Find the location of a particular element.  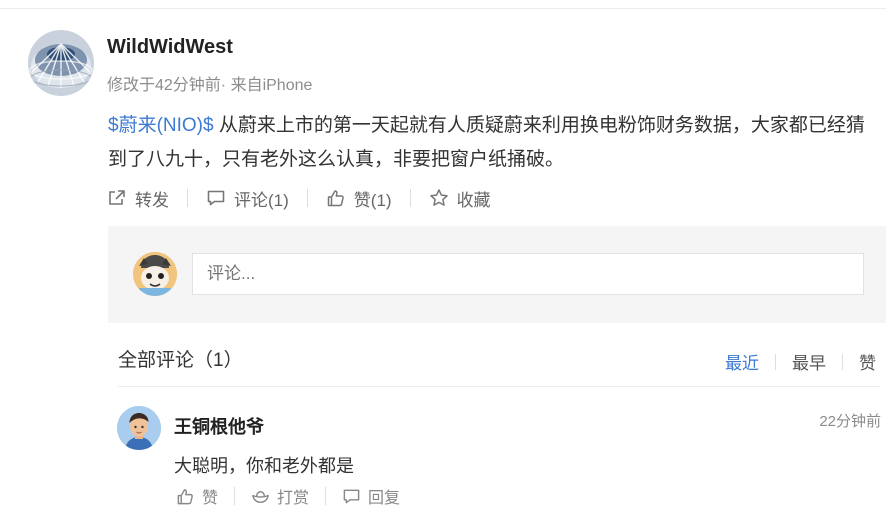

comment-button: 评论(1) is located at coordinates (247, 198).